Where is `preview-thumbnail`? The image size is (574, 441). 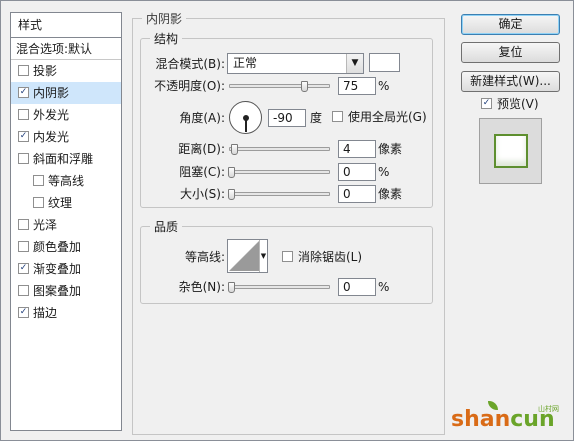 preview-thumbnail is located at coordinates (510, 151).